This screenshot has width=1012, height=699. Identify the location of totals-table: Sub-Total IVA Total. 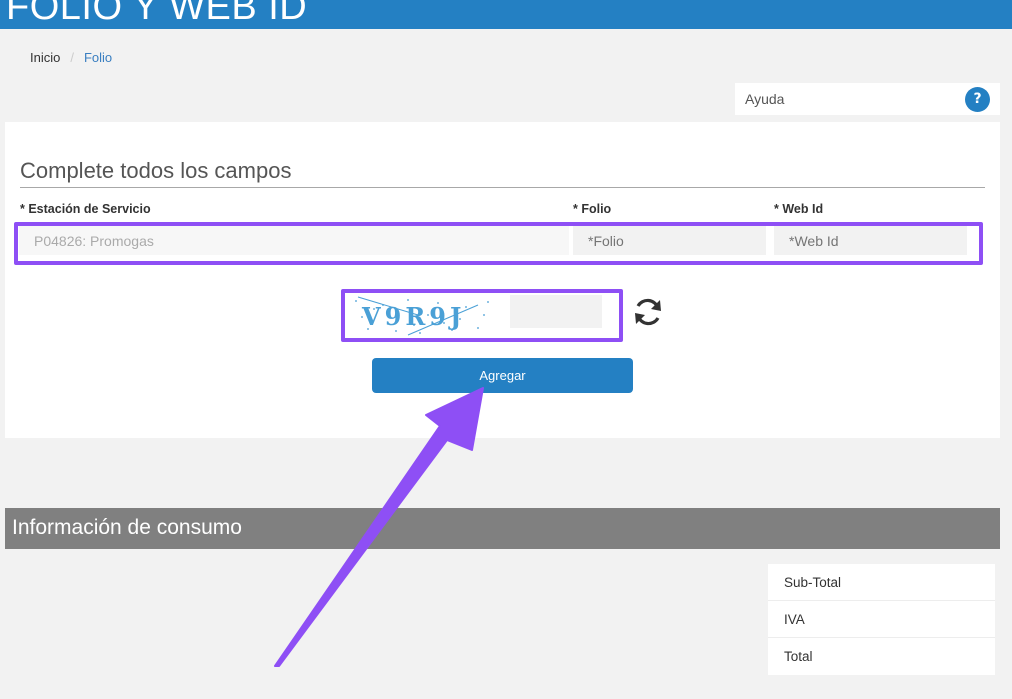
(881, 619).